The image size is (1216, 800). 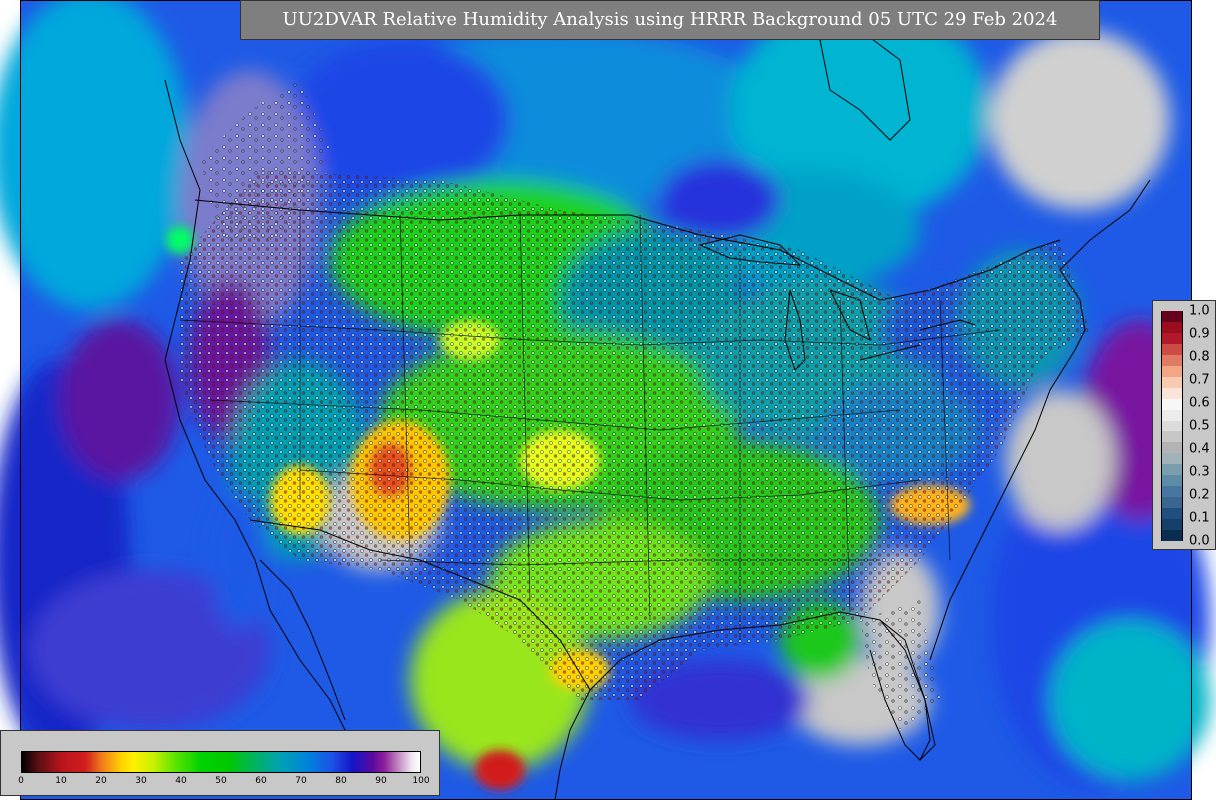 What do you see at coordinates (1199, 311) in the screenshot?
I see `increment-tick: 1.0` at bounding box center [1199, 311].